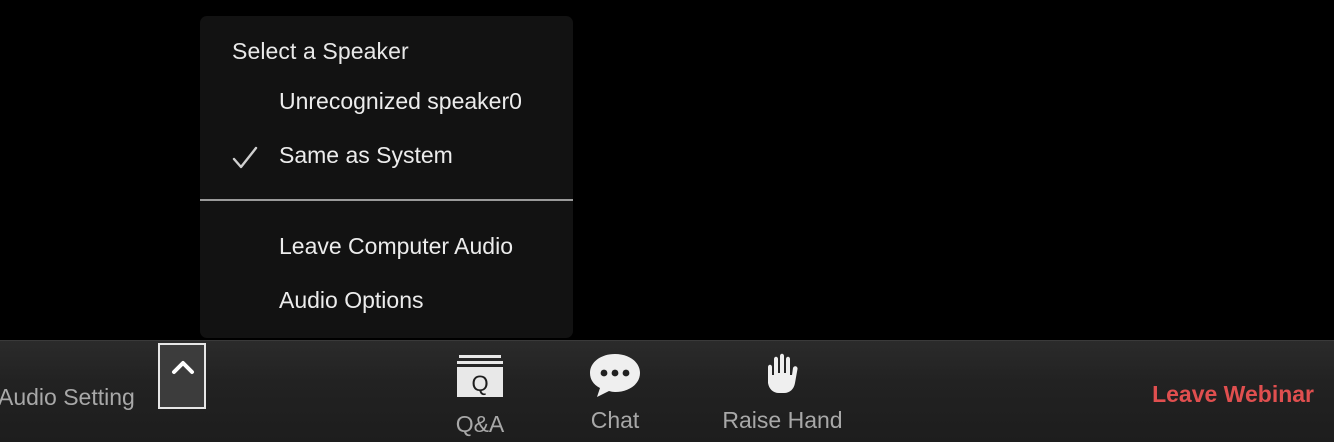  I want to click on qa-label: Q&A, so click(480, 424).